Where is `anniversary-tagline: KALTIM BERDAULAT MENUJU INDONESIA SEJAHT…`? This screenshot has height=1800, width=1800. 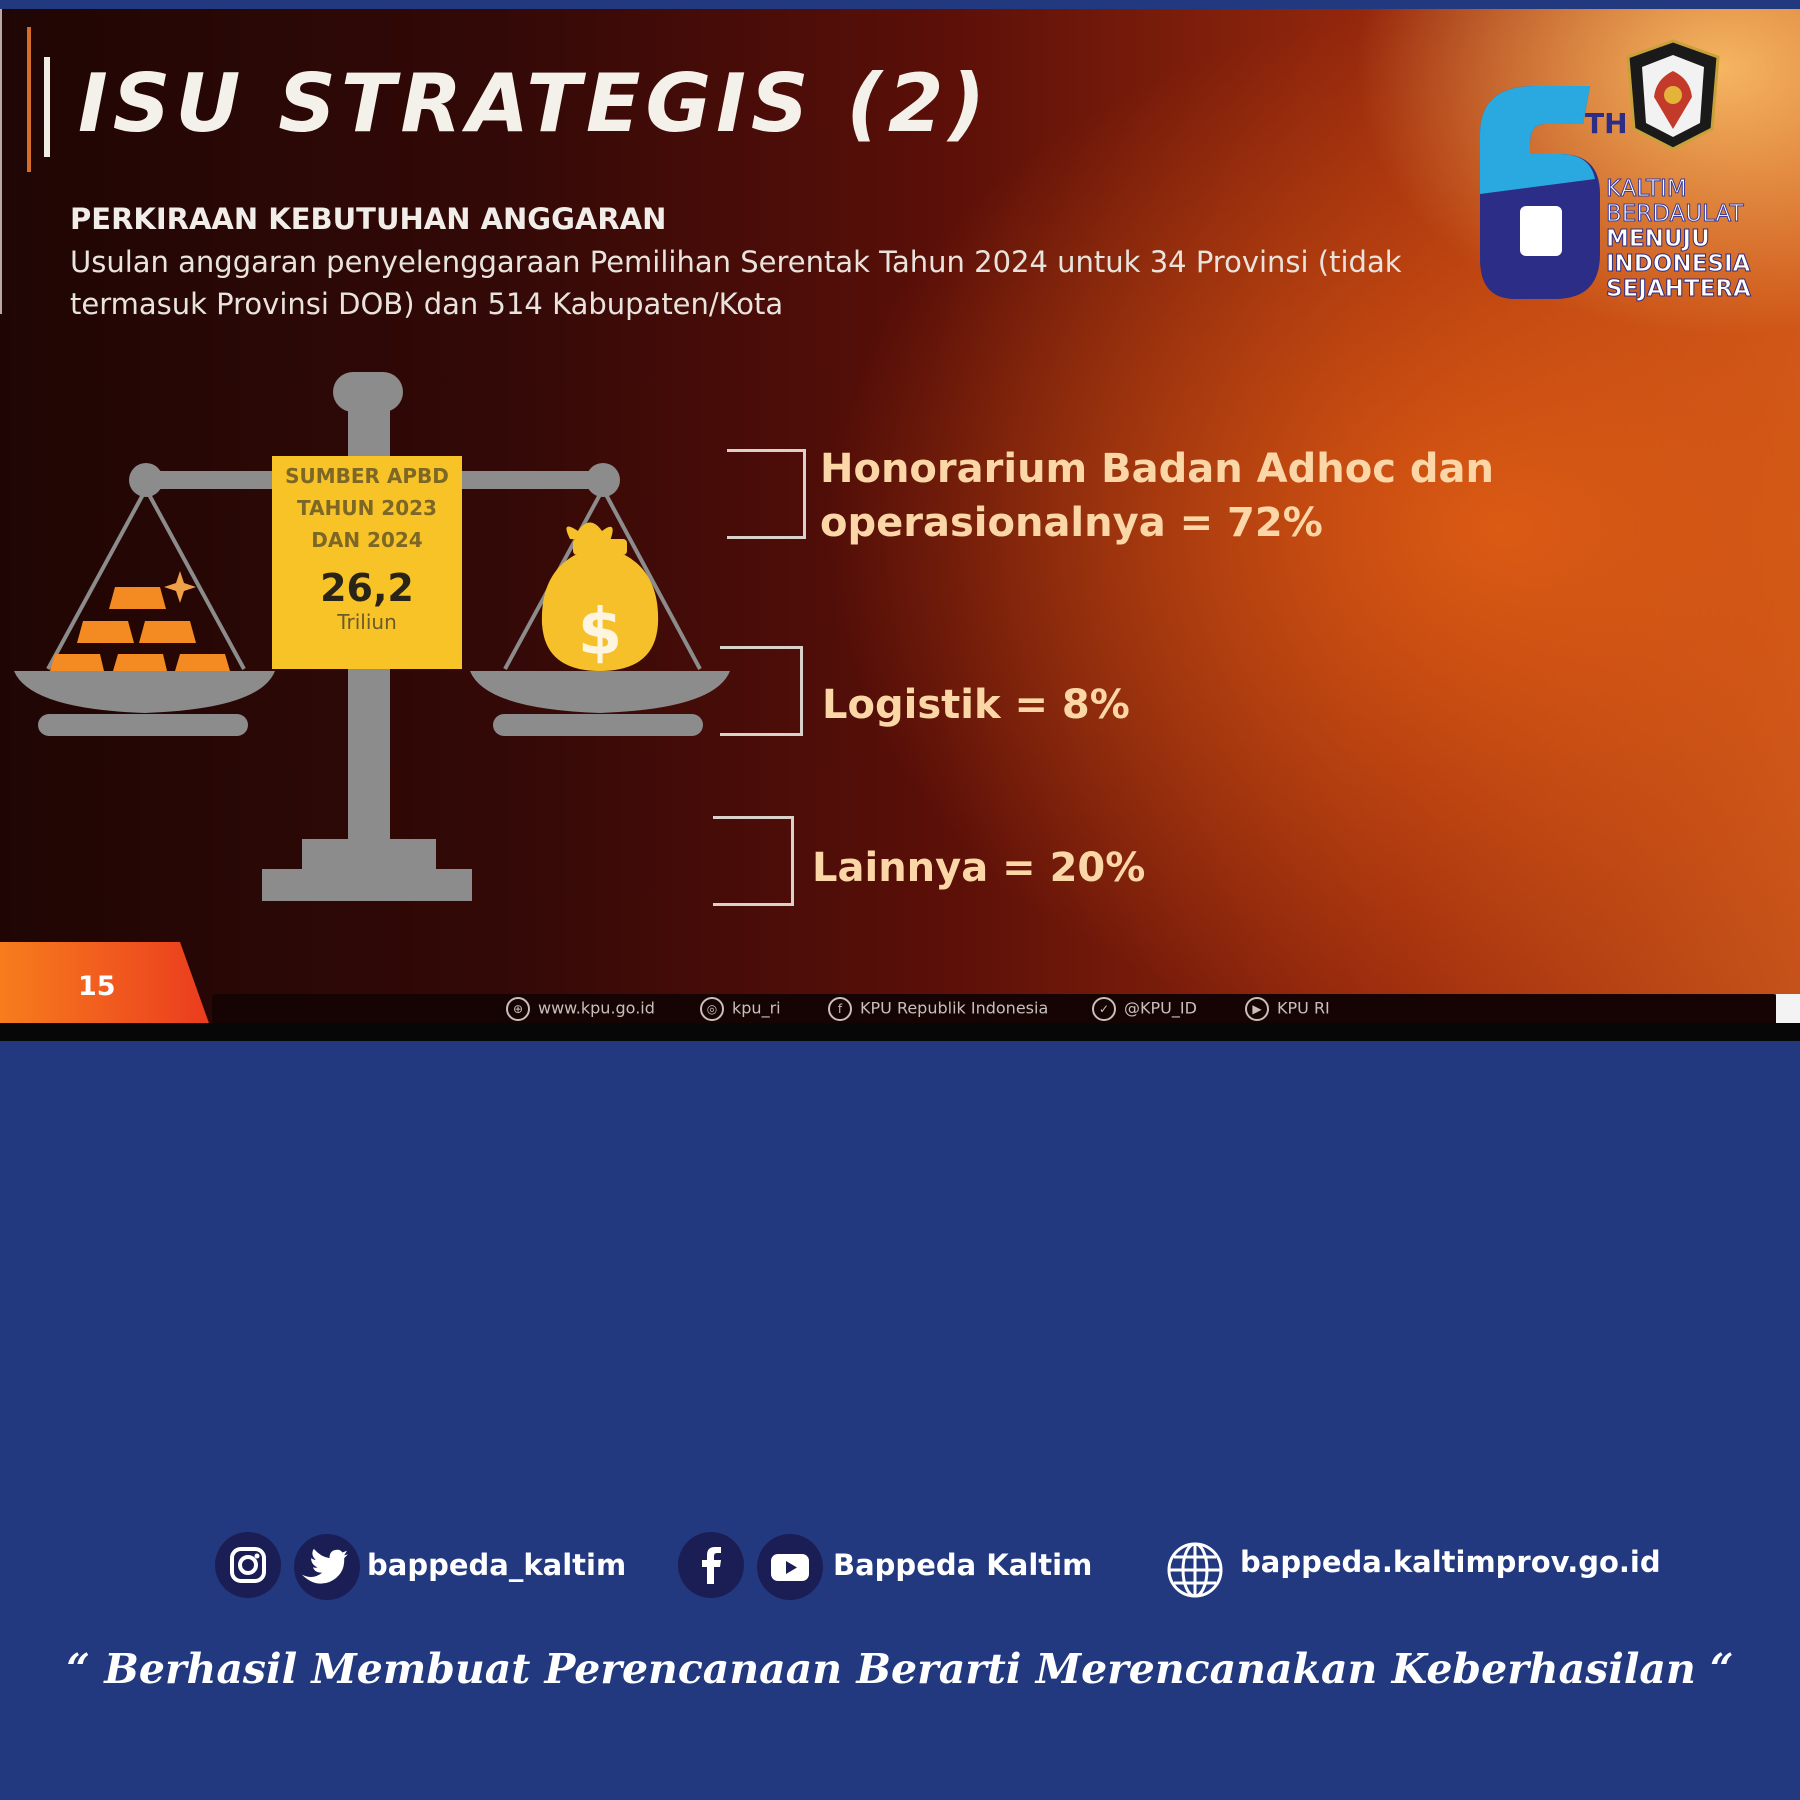 anniversary-tagline: KALTIM BERDAULAT MENUJU INDONESIA SEJAHT… is located at coordinates (1679, 239).